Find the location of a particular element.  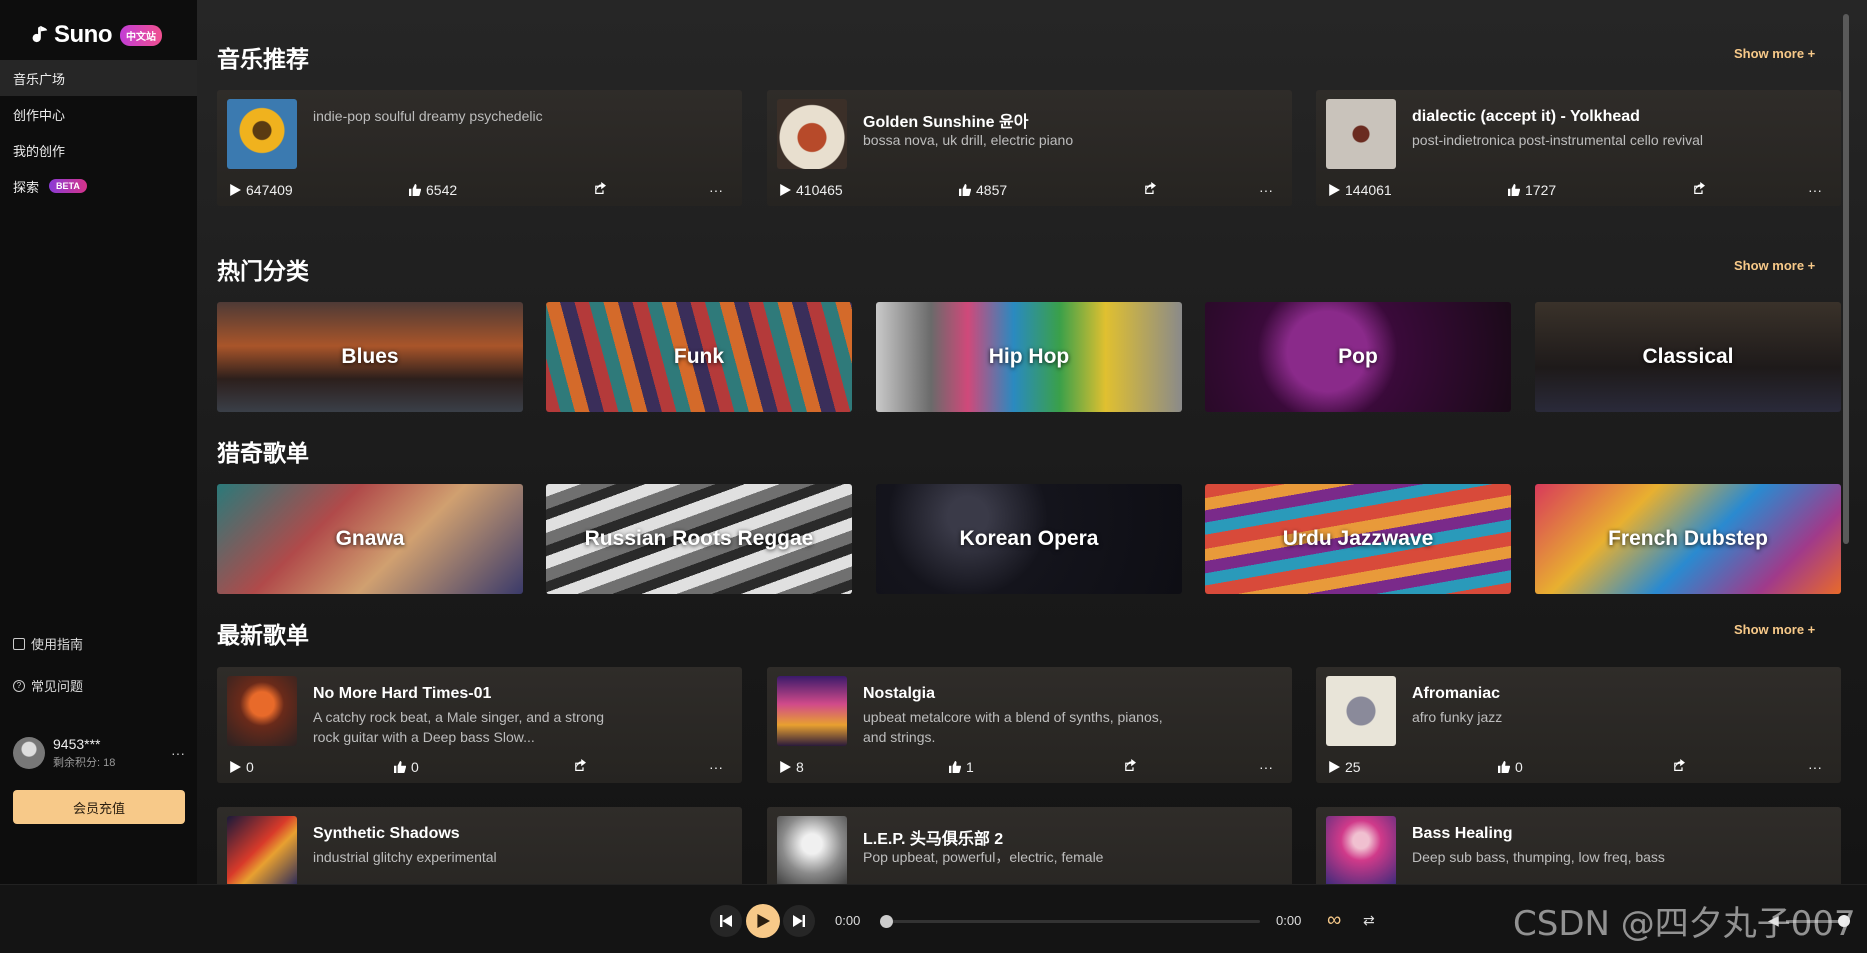

user-name: 9453*** is located at coordinates (77, 744).